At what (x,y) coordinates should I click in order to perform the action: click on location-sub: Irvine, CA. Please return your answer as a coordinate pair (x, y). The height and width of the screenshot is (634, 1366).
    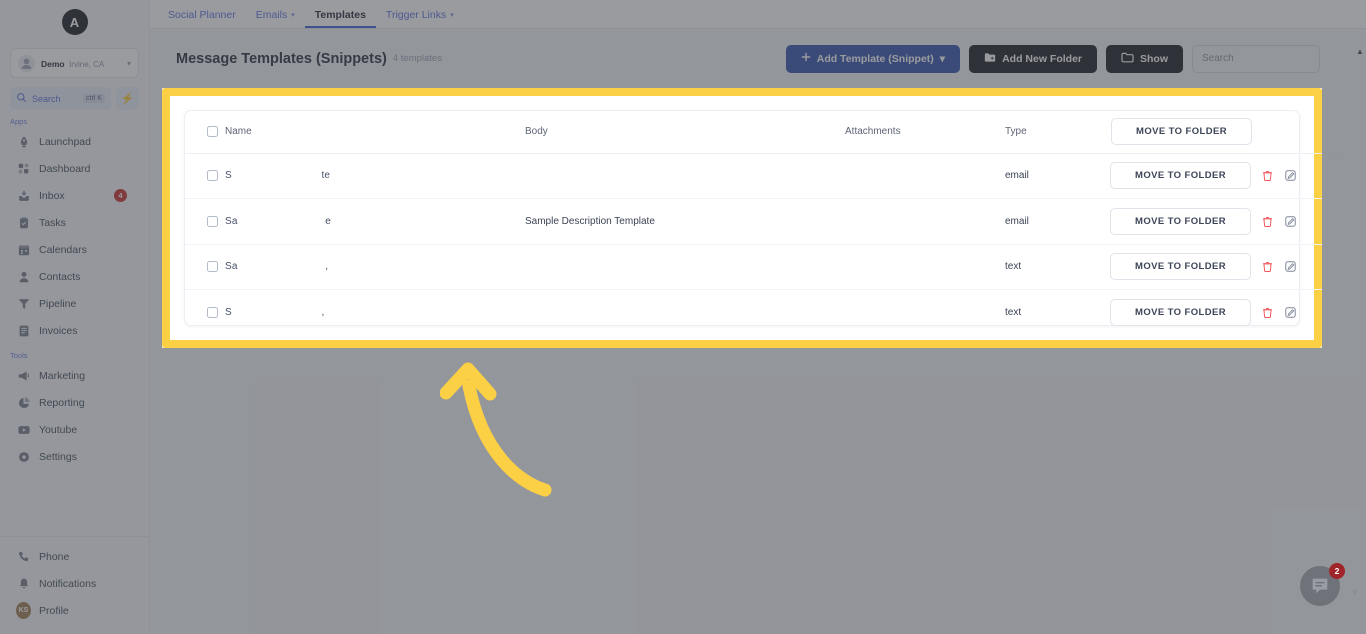
    Looking at the image, I should click on (87, 64).